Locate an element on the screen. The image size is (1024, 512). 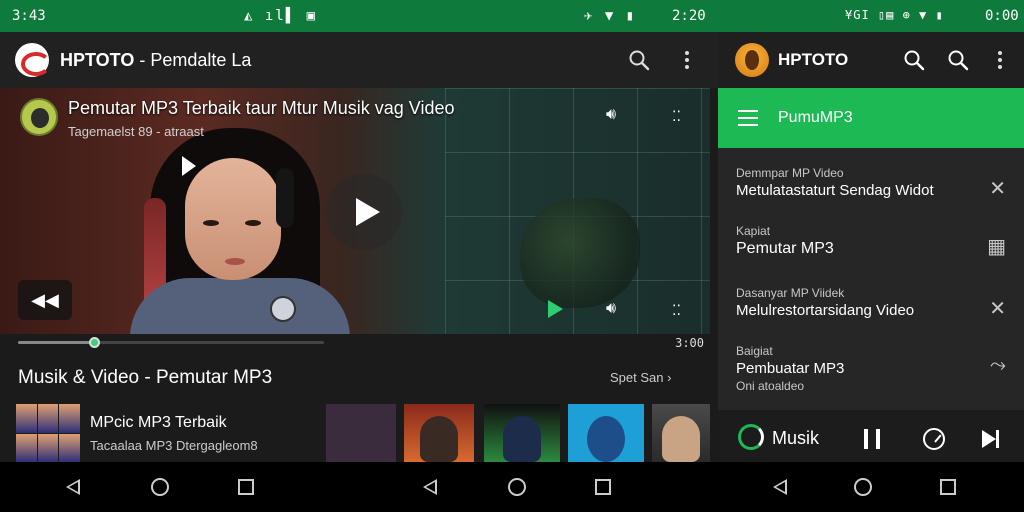
rewind-button: ◀◀ is located at coordinates (45, 300).